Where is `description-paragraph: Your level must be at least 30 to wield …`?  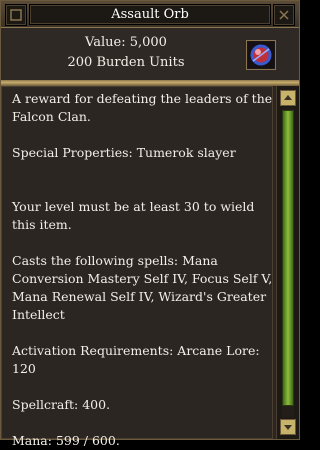
description-paragraph: Your level must be at least 30 to wield … is located at coordinates (133, 215).